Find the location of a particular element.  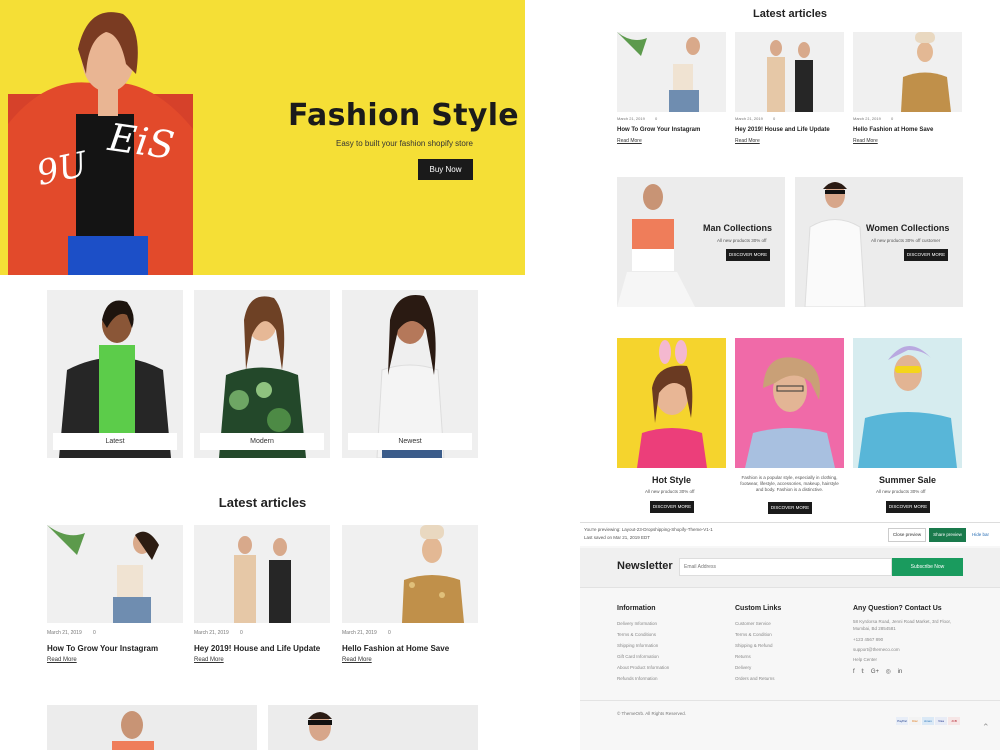

article-comments-3: 0 is located at coordinates (389, 633).